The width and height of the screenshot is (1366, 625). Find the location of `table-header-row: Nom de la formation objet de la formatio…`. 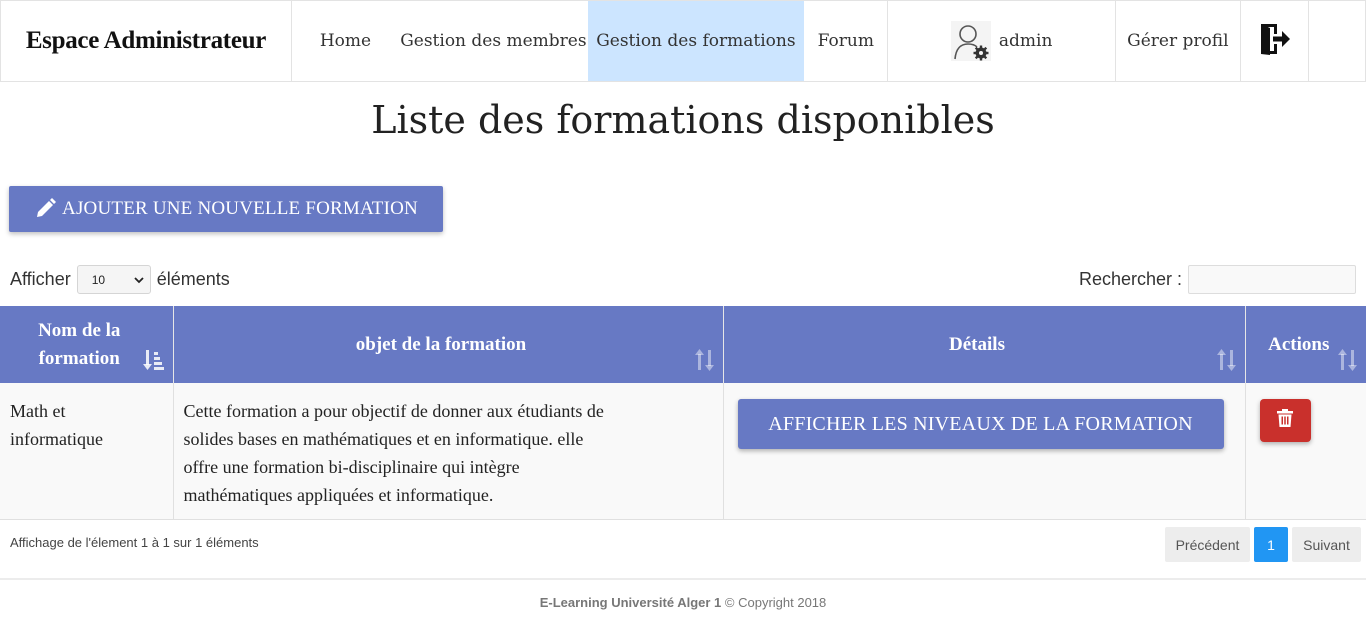

table-header-row: Nom de la formation objet de la formatio… is located at coordinates (683, 344).